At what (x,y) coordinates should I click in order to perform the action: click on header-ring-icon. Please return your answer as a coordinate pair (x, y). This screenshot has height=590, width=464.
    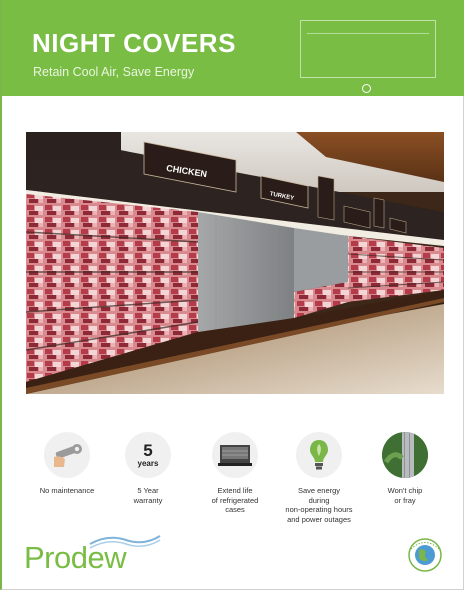
    Looking at the image, I should click on (366, 88).